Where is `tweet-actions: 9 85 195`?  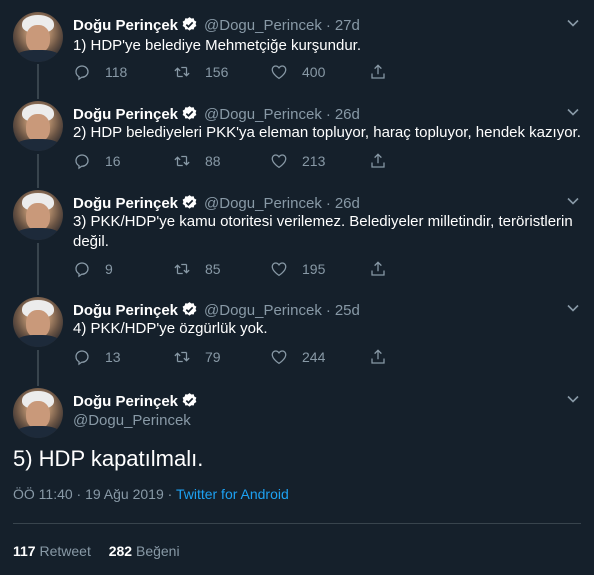
tweet-actions: 9 85 195 is located at coordinates (233, 270).